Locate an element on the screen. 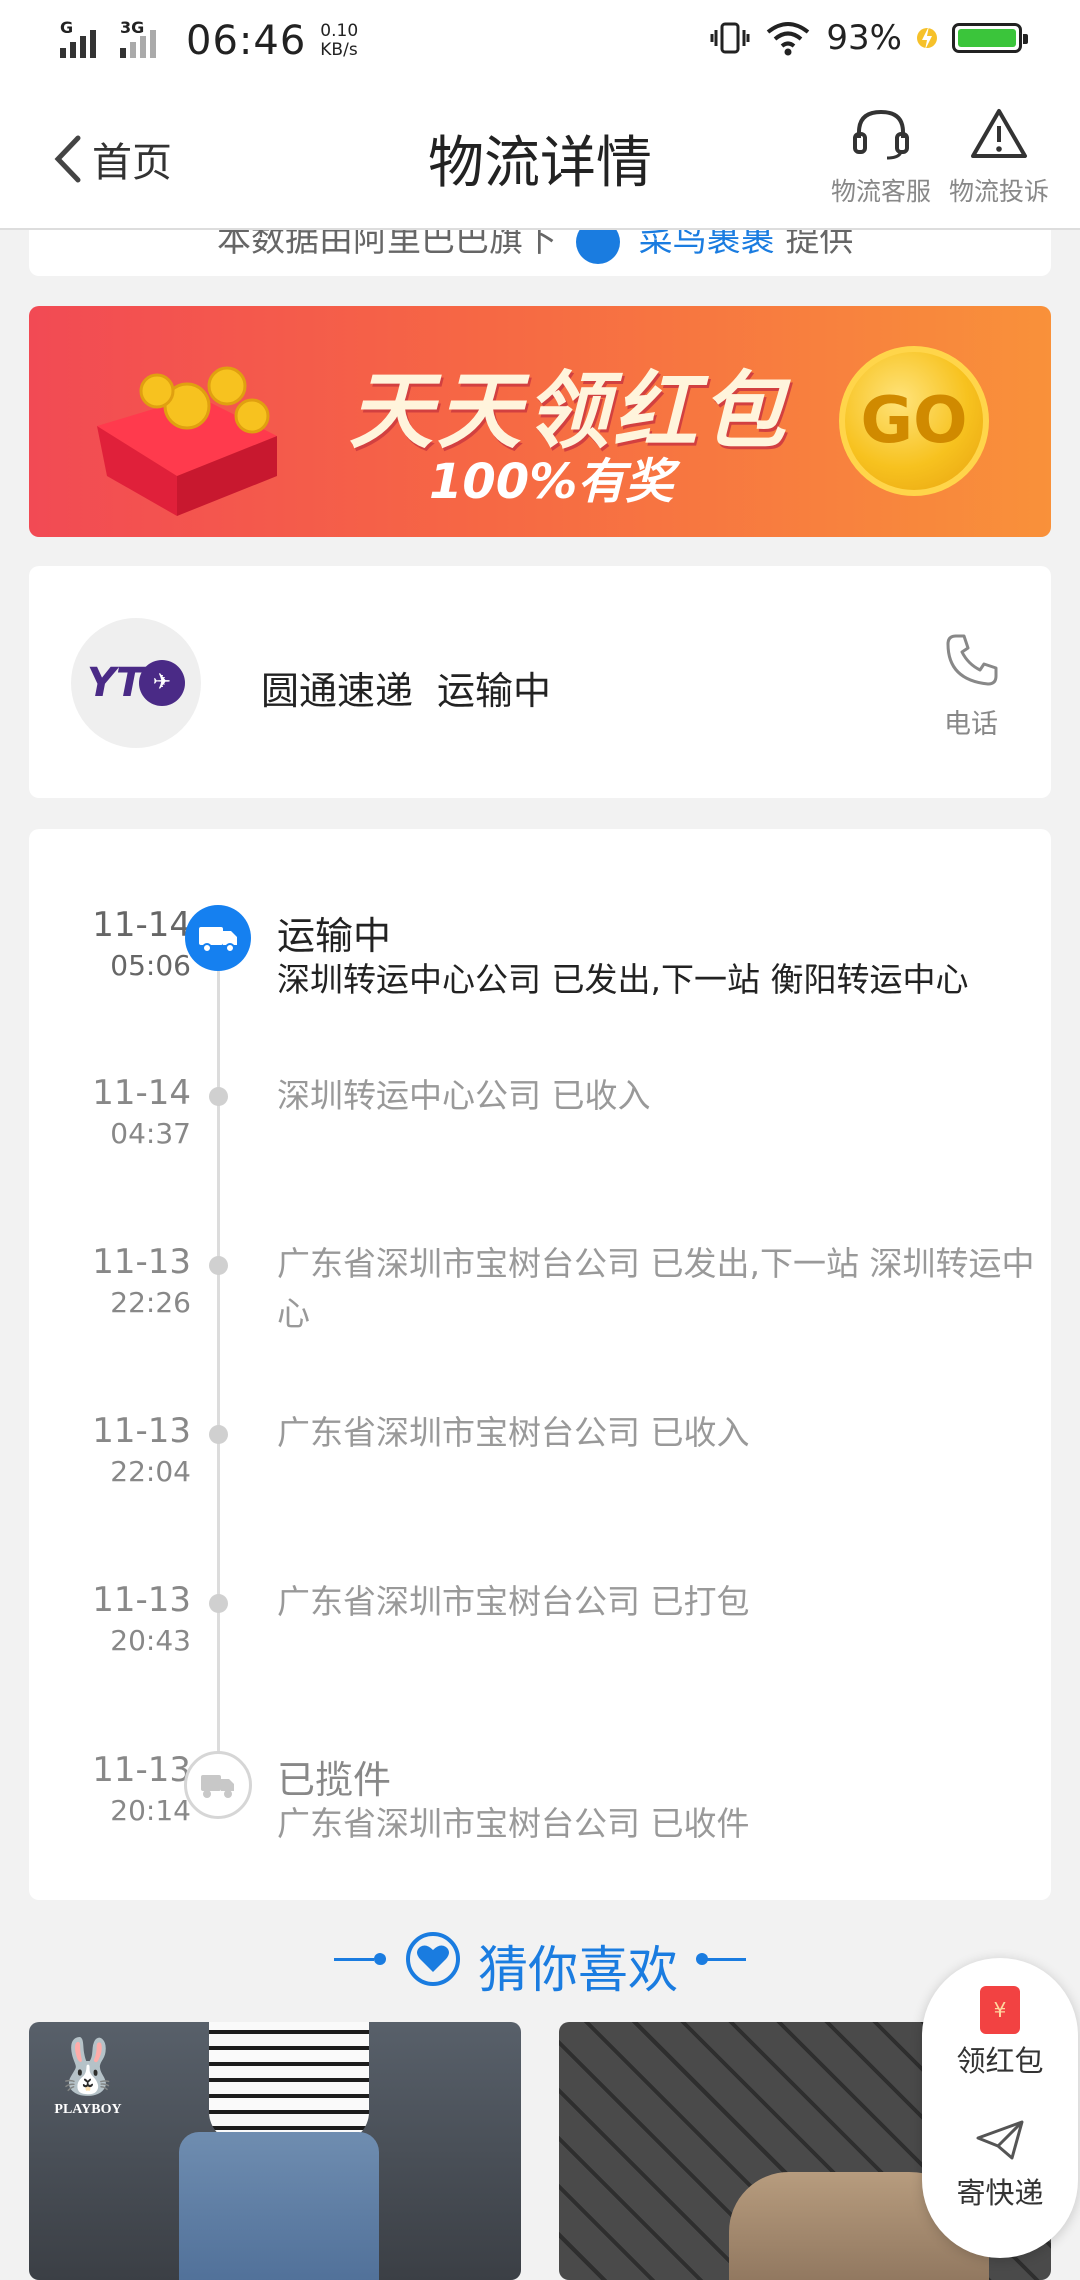 The height and width of the screenshot is (2280, 1080). product-card: 🐰 PLAYBOY is located at coordinates (275, 2151).